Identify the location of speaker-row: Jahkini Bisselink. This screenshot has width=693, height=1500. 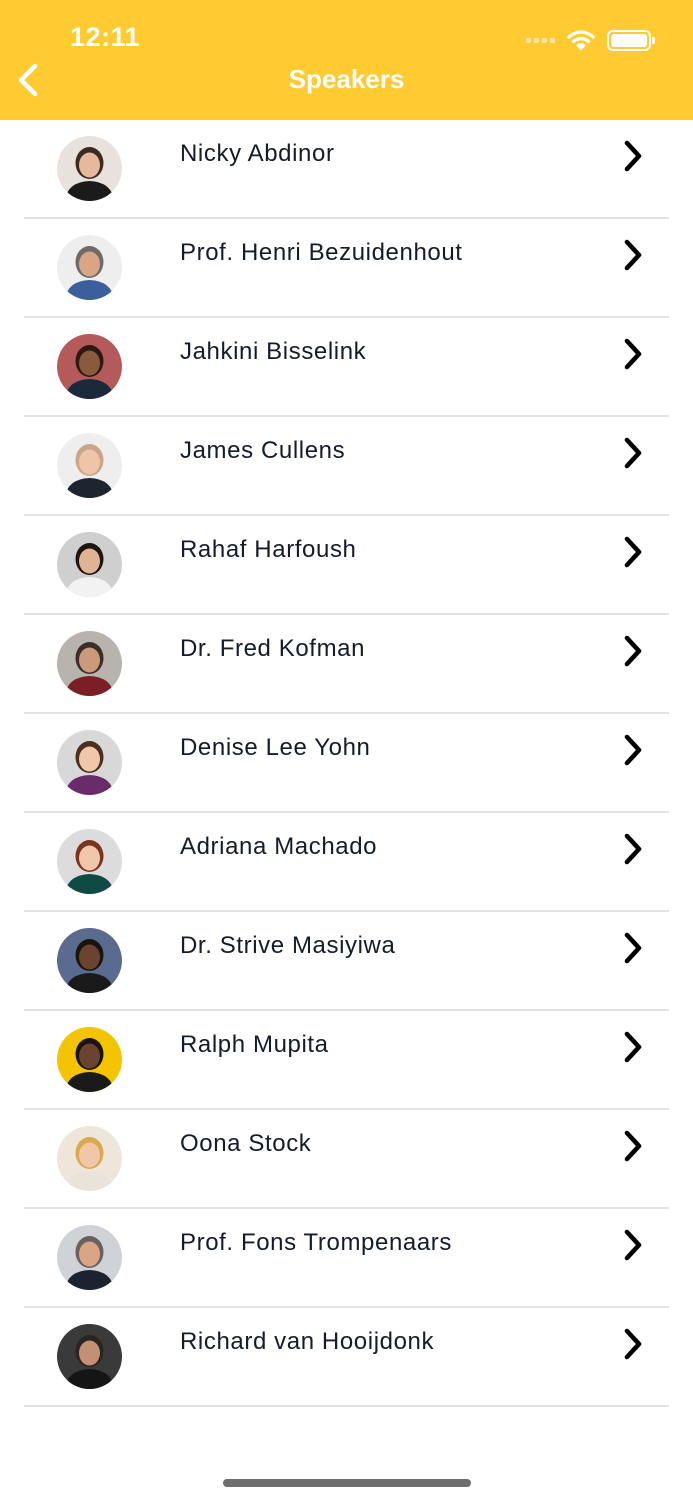
(346, 367).